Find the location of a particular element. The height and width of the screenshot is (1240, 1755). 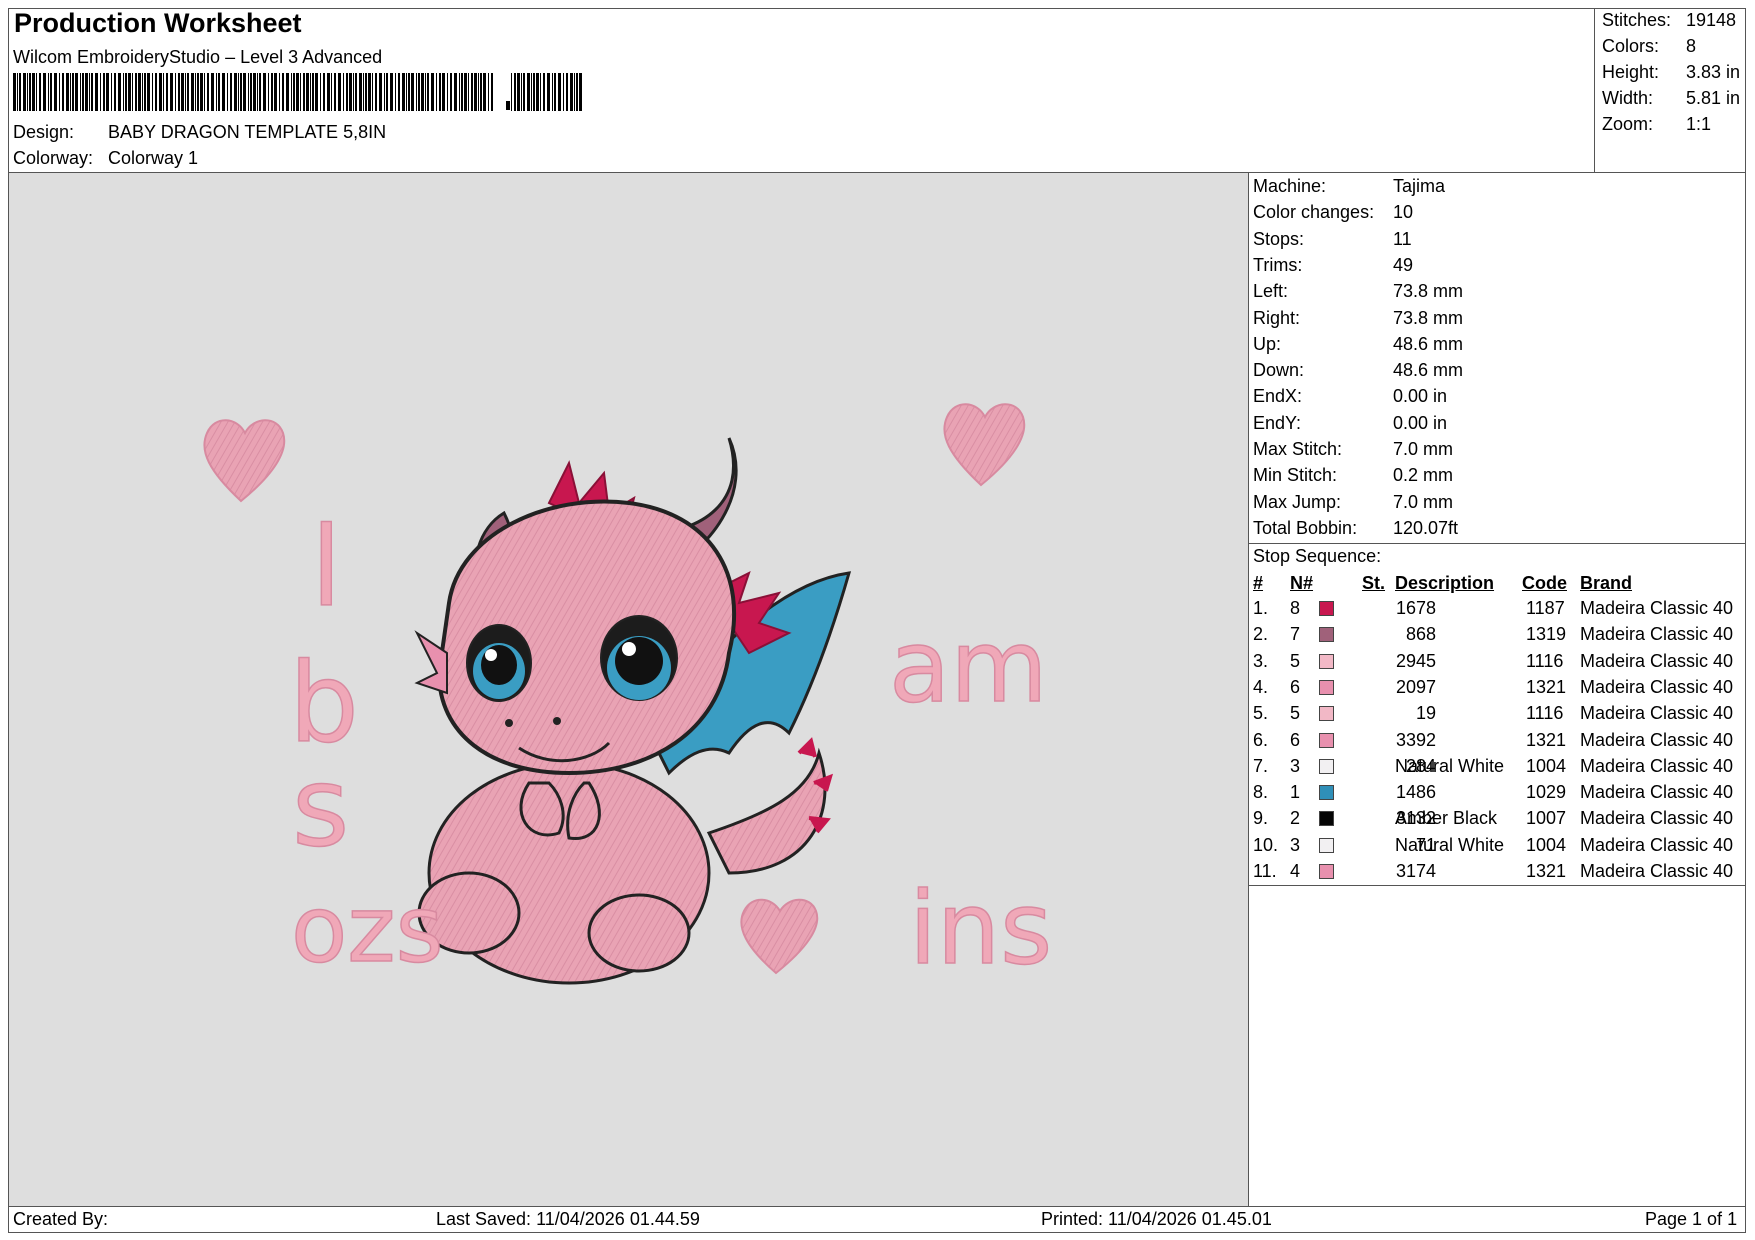

row-code: 1116 is located at coordinates (1545, 713).